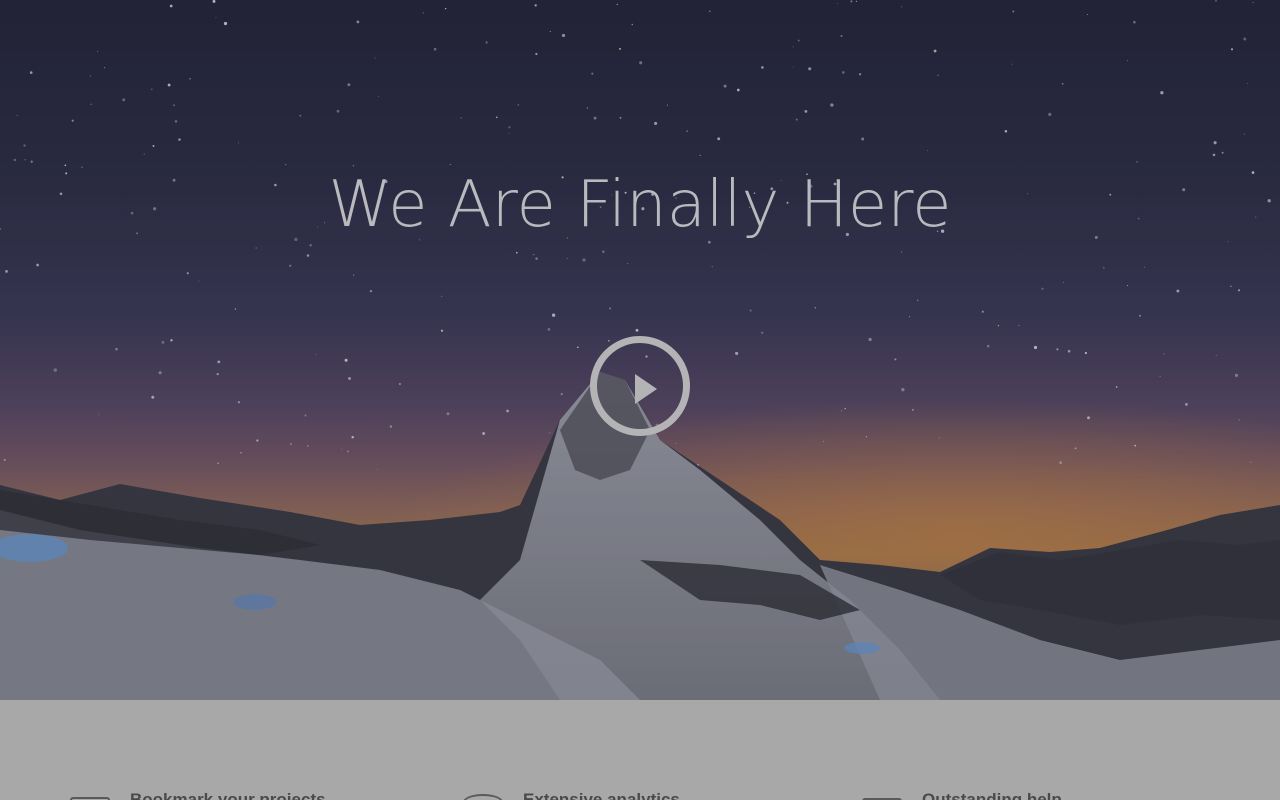  I want to click on analytics-icon, so click(483, 797).